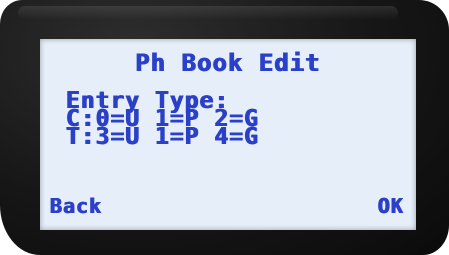  What do you see at coordinates (228, 63) in the screenshot?
I see `screen-title: Ph Book Edit` at bounding box center [228, 63].